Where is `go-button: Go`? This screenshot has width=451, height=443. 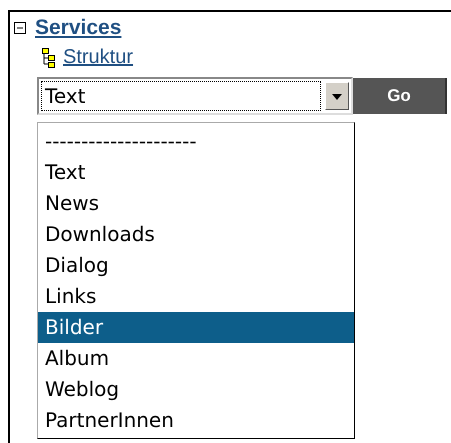 go-button: Go is located at coordinates (400, 96).